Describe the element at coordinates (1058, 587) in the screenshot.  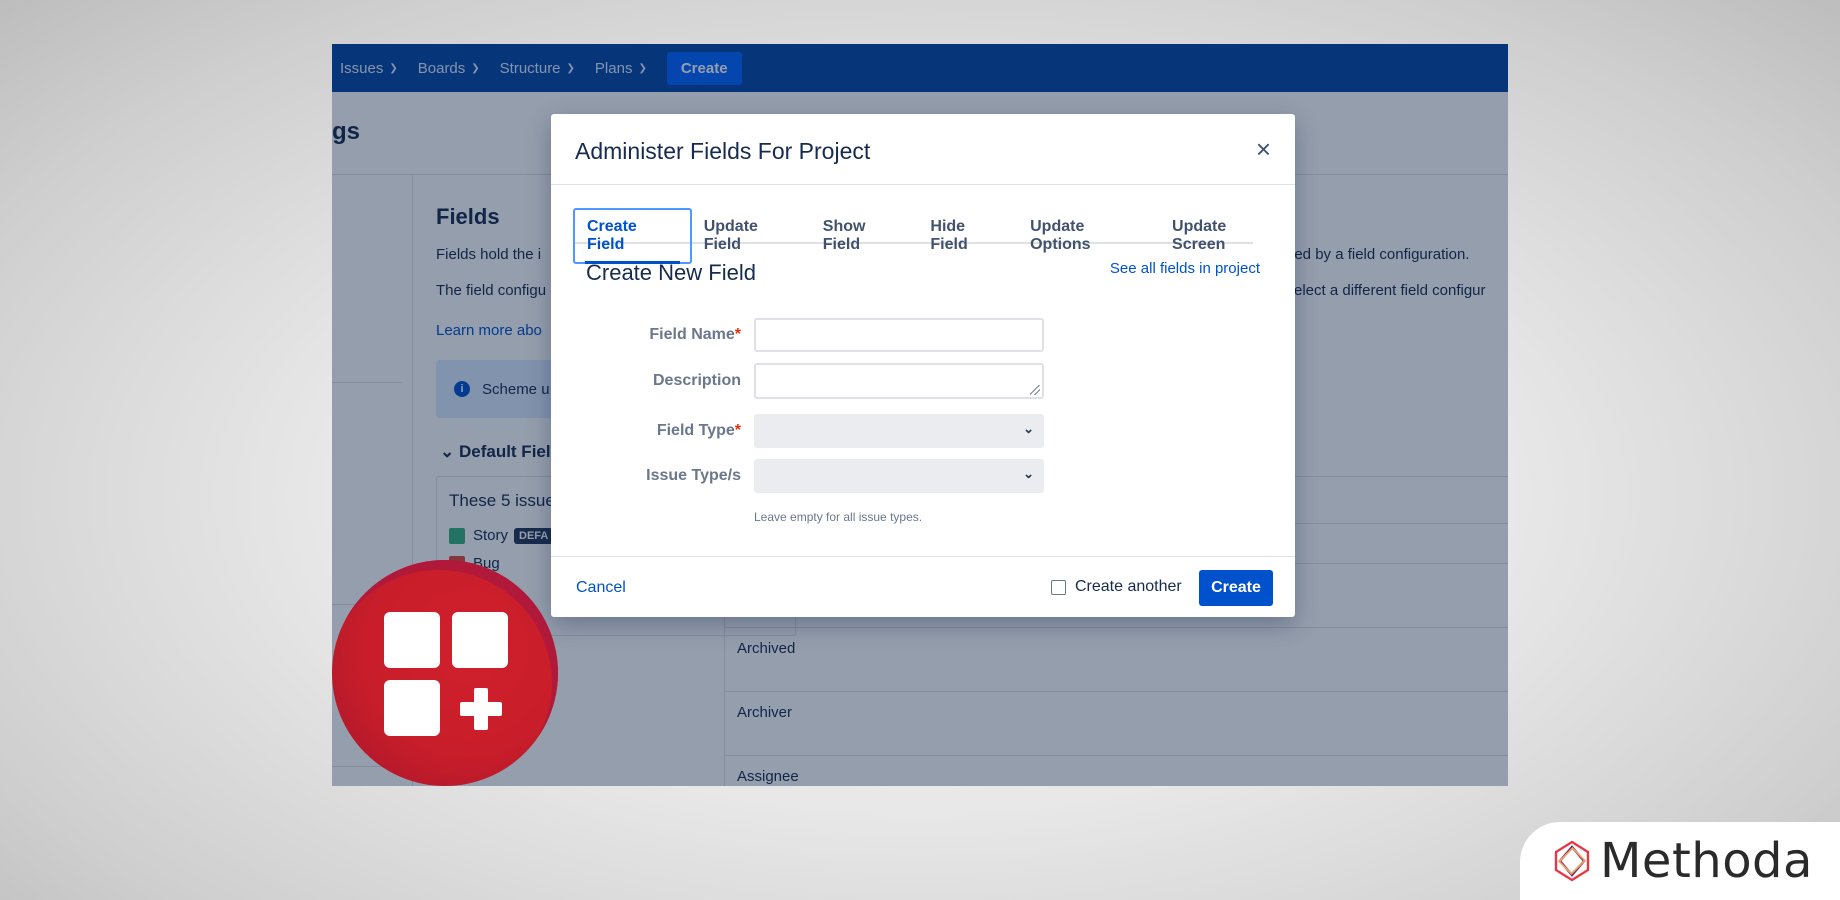
I see `create-another-checkbox` at that location.